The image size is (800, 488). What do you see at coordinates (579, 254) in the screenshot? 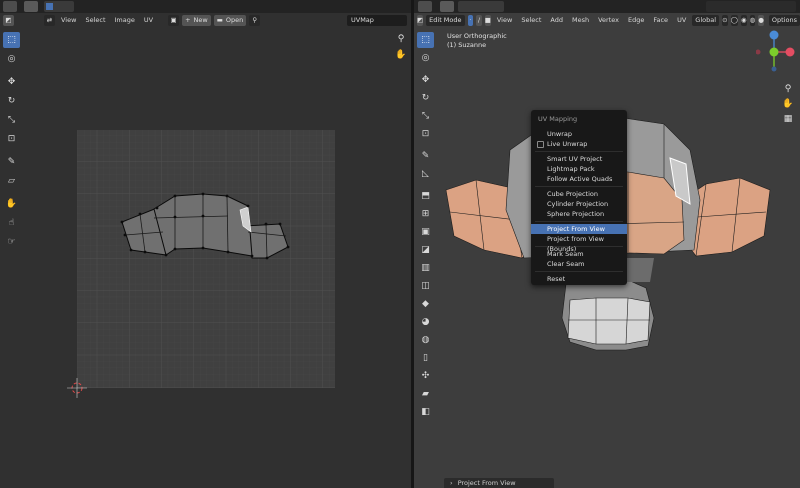
I see `menu-mark-seam: Mark Seam` at bounding box center [579, 254].